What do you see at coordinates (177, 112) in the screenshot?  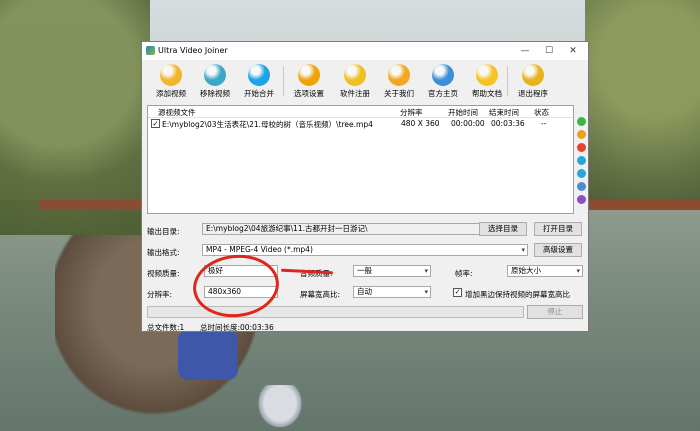 I see `column-header-file: 源视频文件` at bounding box center [177, 112].